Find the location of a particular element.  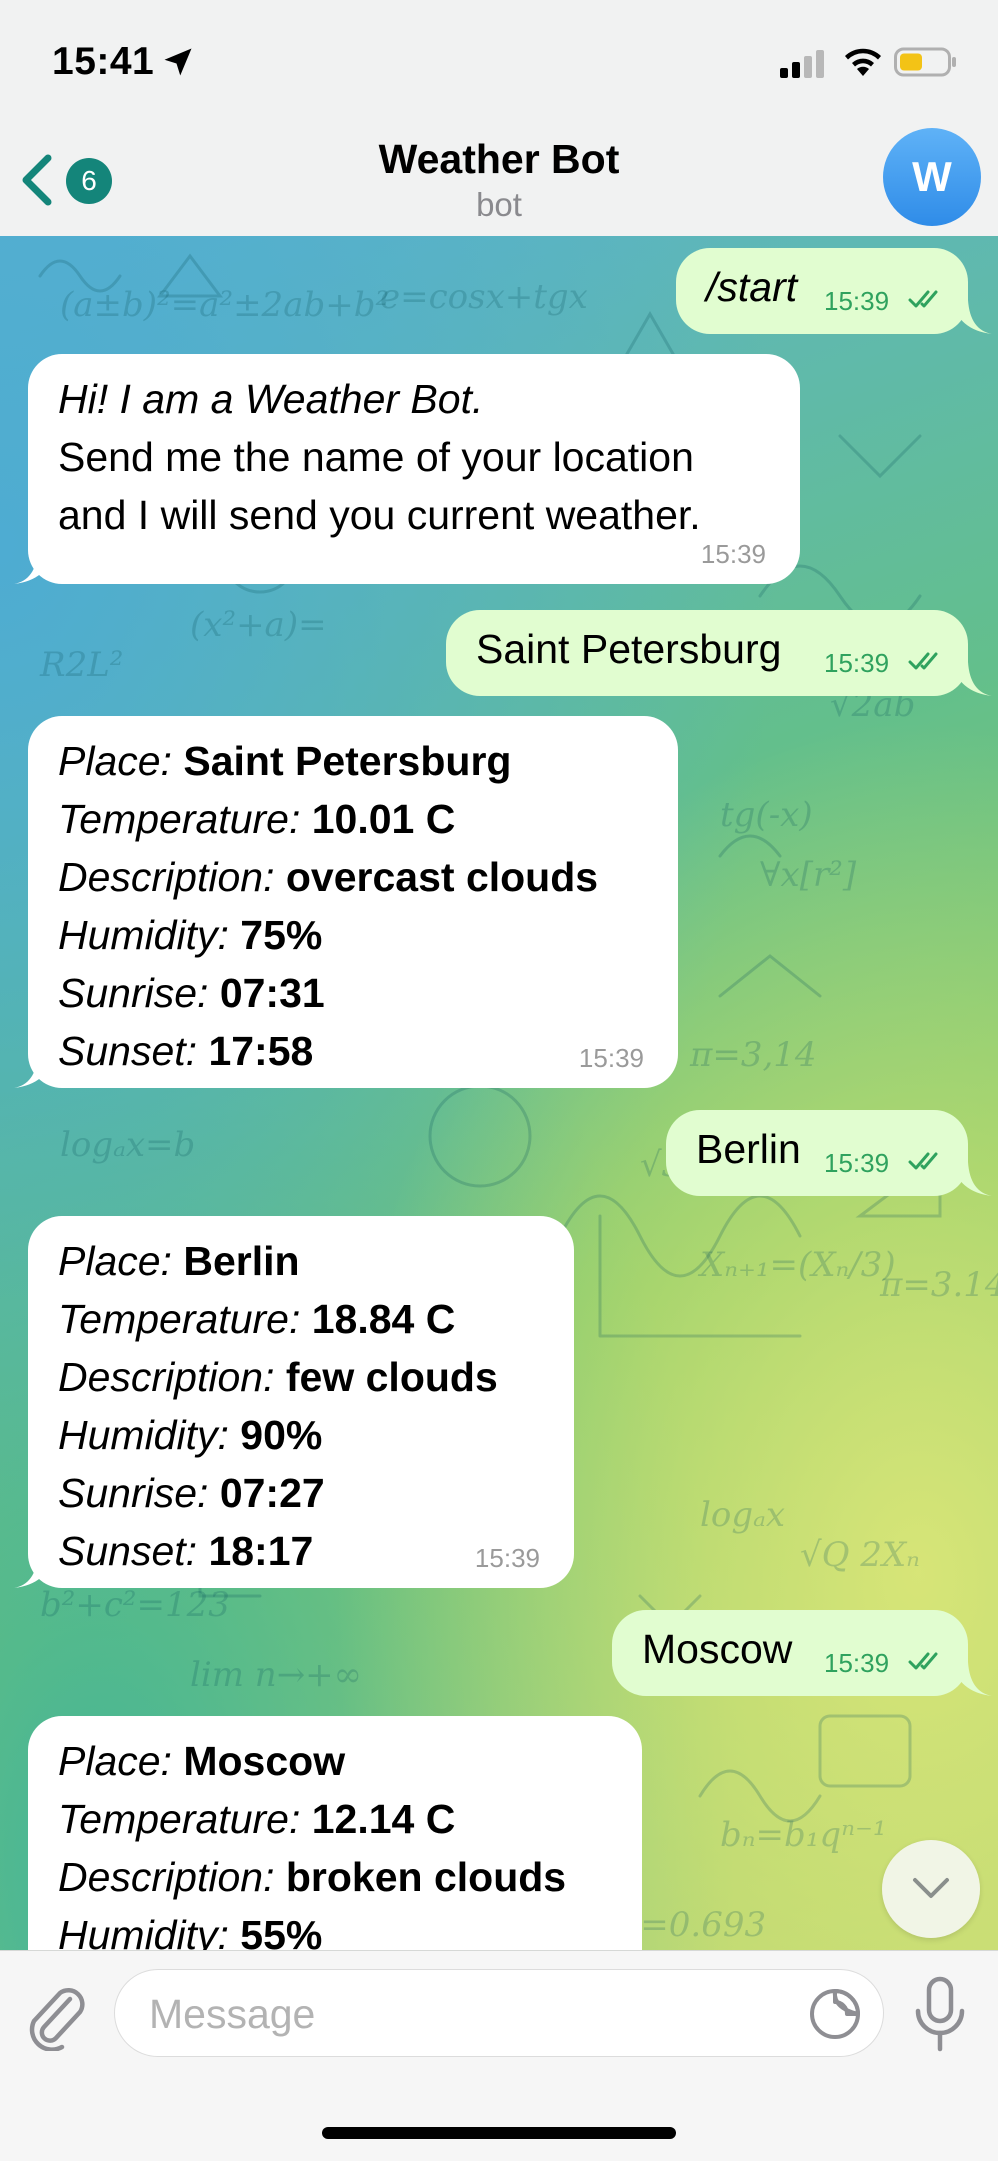

scroll-to-bottom-button is located at coordinates (931, 1889).